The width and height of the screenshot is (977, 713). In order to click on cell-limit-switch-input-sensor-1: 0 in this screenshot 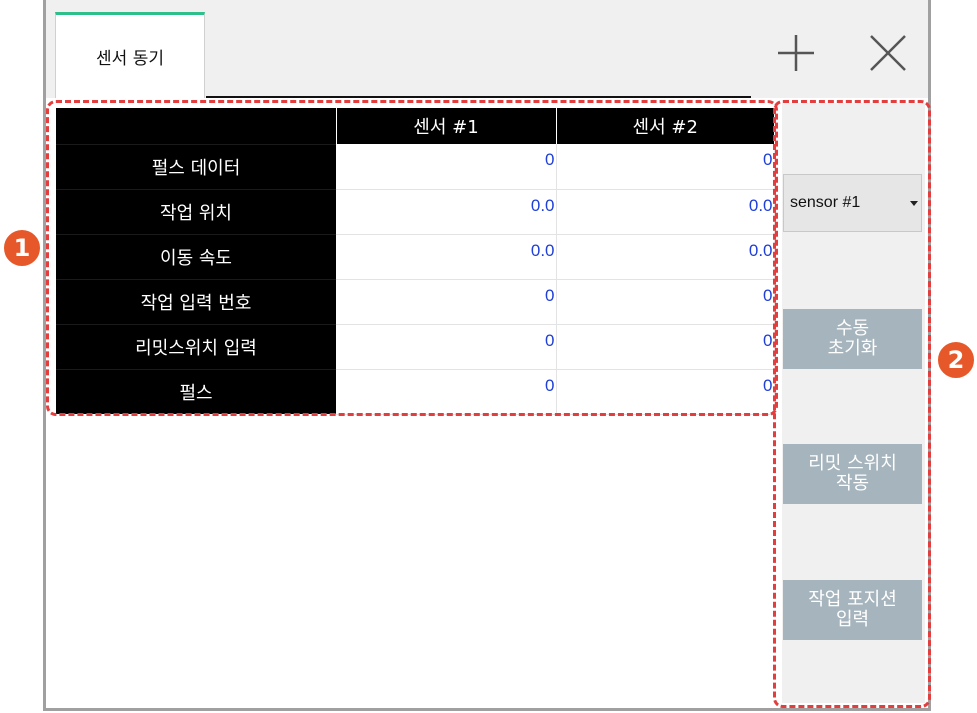, I will do `click(446, 347)`.